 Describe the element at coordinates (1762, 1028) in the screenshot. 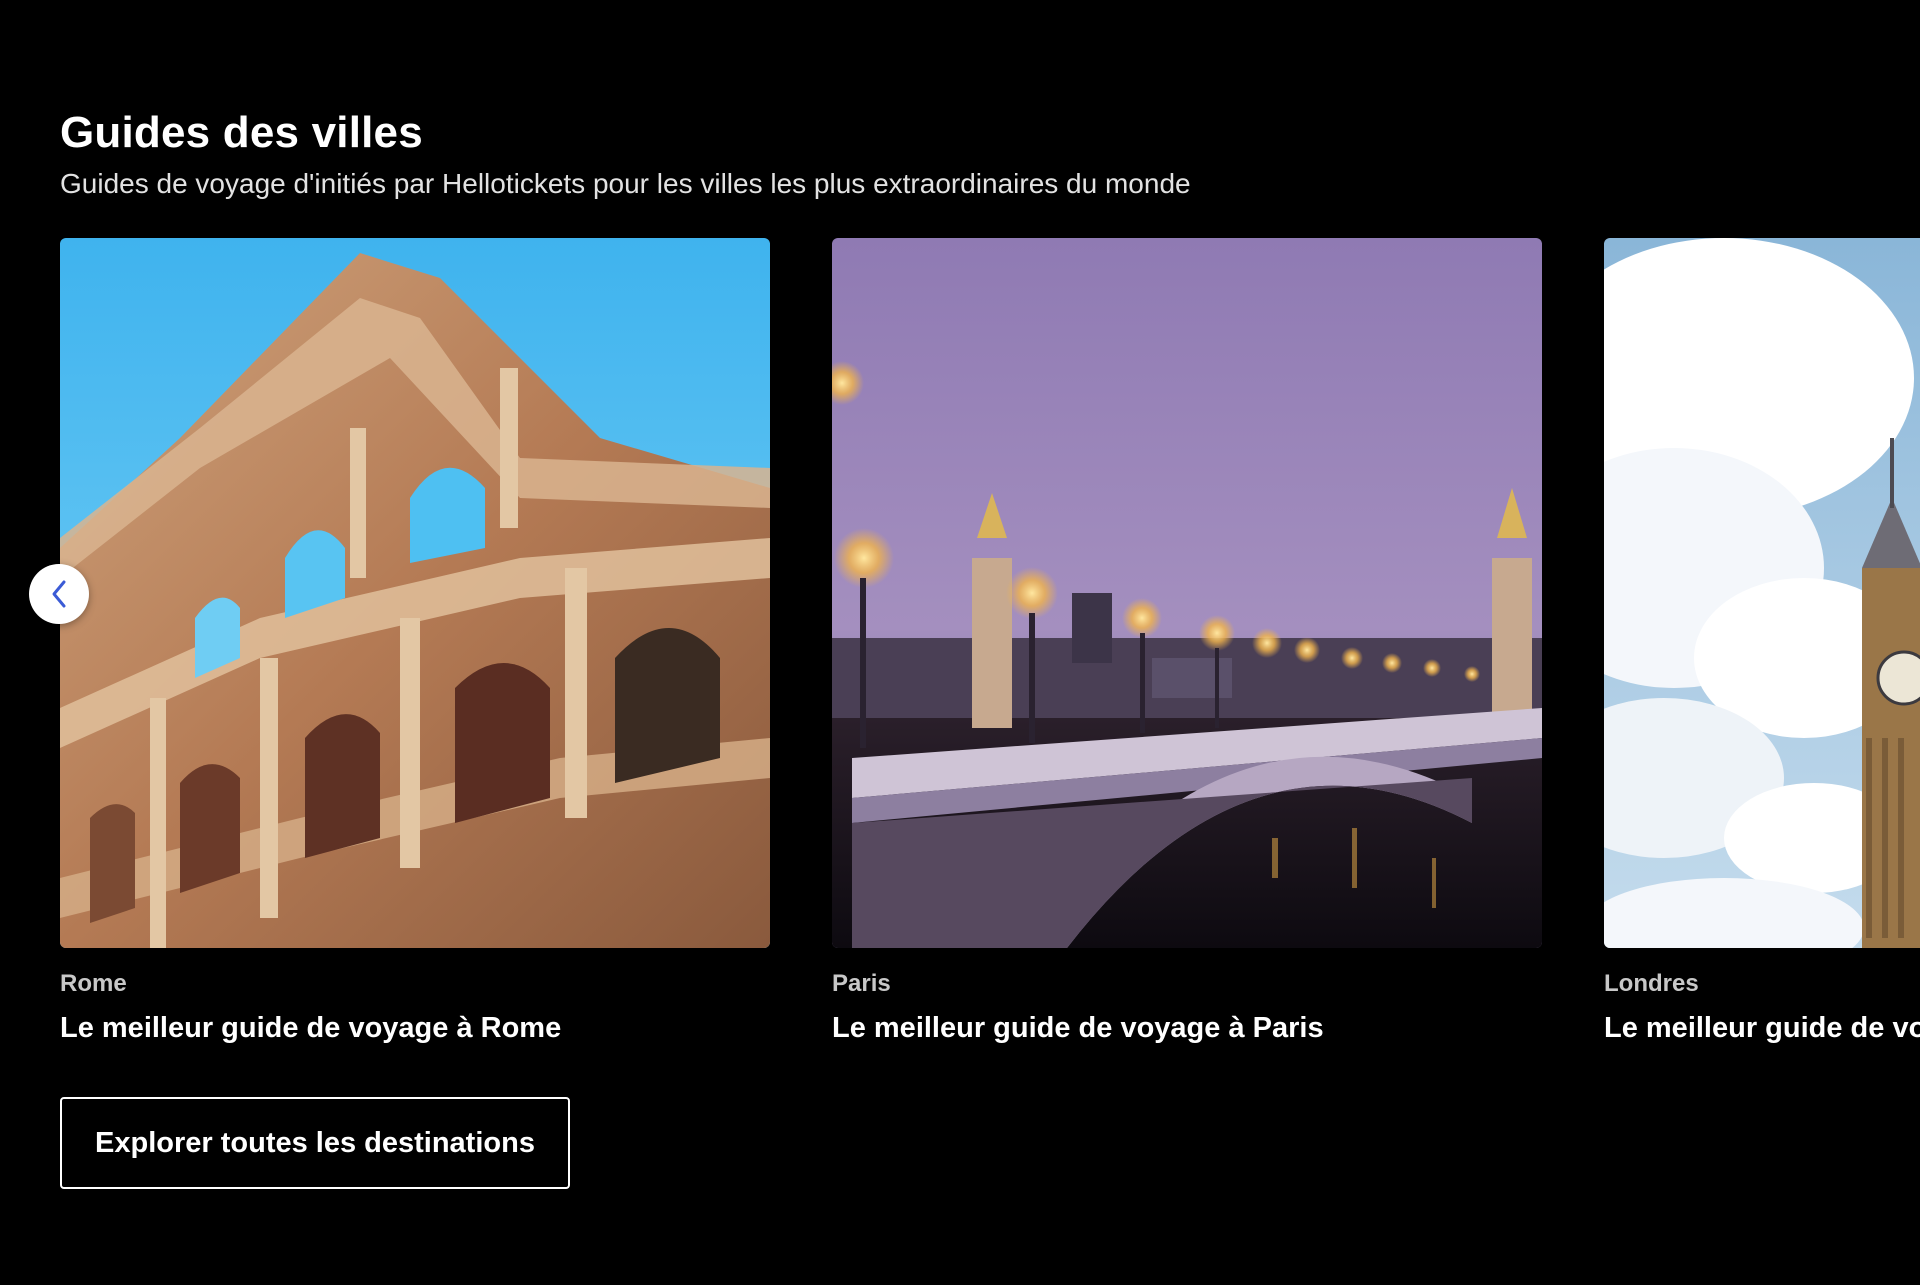

I see `city-card-title-londres: Le meilleur guide de voyage à Londres` at that location.